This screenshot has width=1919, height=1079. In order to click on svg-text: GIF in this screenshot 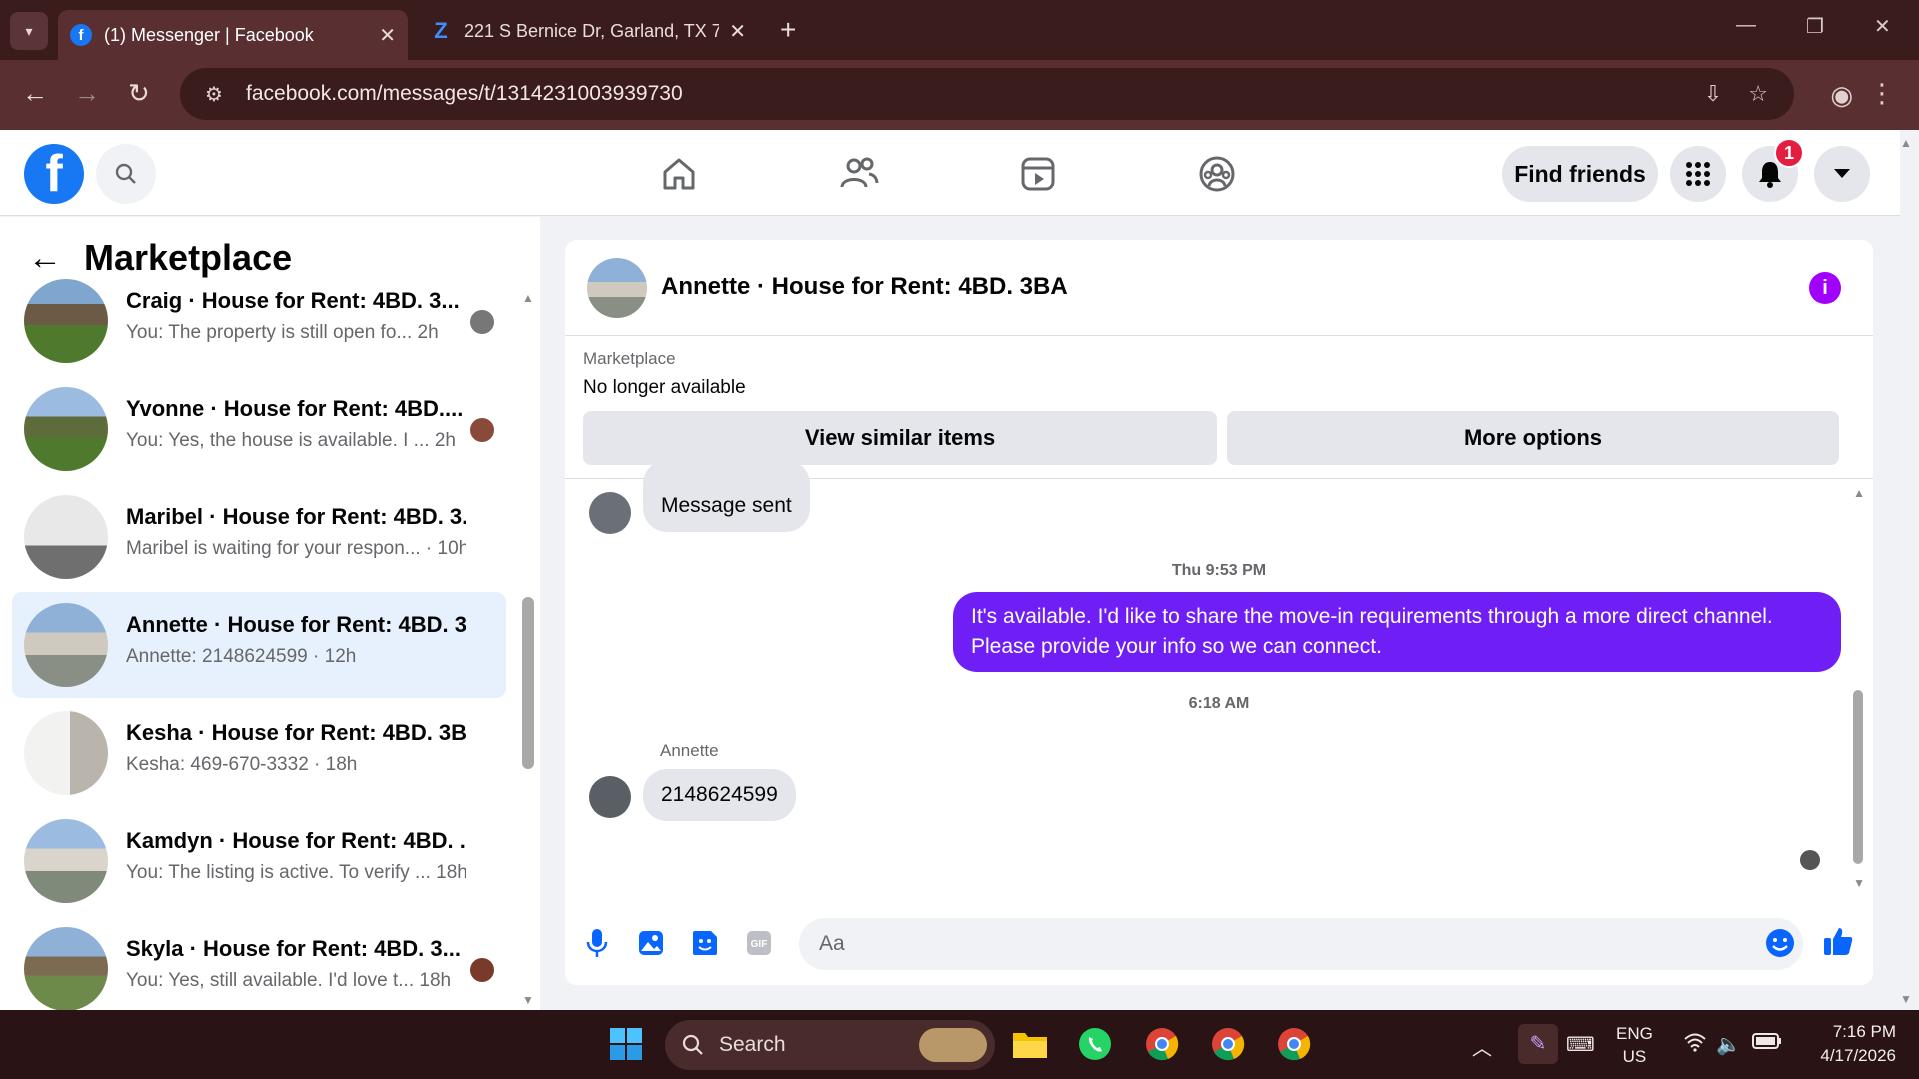, I will do `click(759, 944)`.